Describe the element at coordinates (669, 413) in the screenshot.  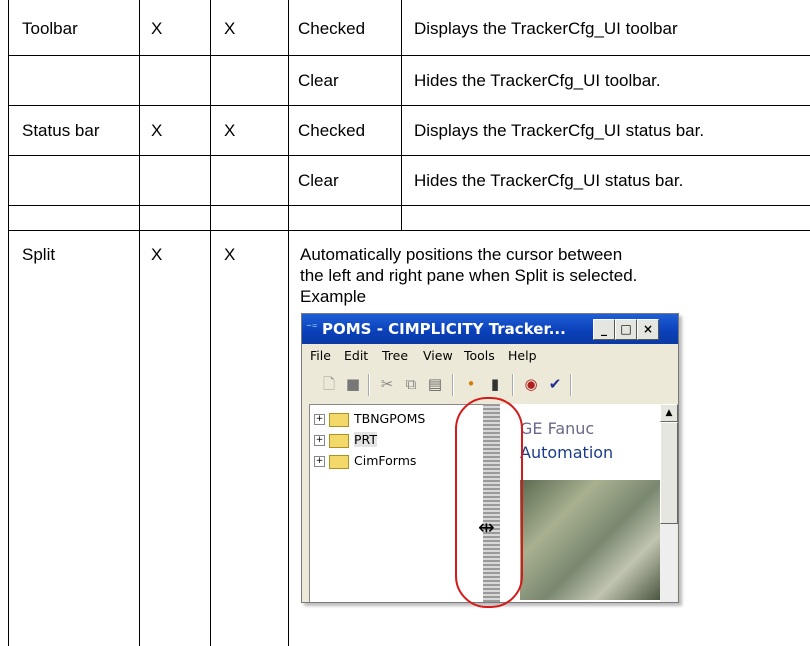
I see `scroll-up-icon: ▲` at that location.